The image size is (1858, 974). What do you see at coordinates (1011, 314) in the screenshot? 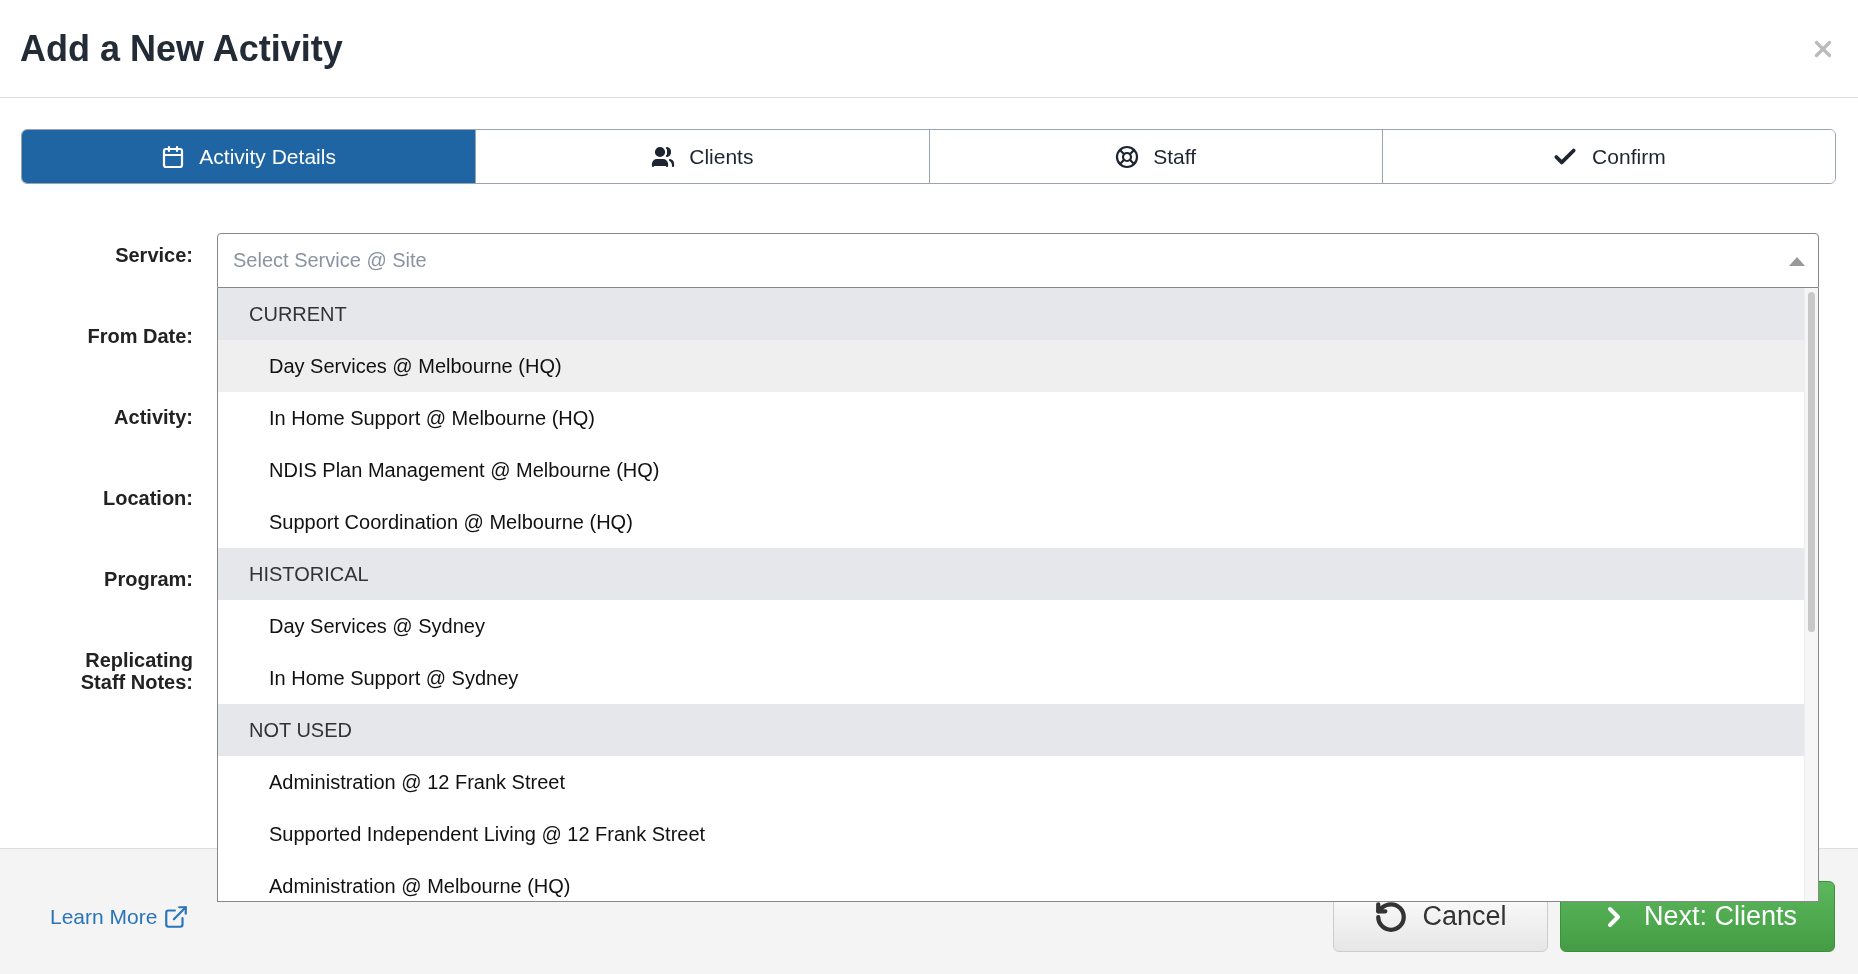
I see `group-heading: CURRENT` at bounding box center [1011, 314].